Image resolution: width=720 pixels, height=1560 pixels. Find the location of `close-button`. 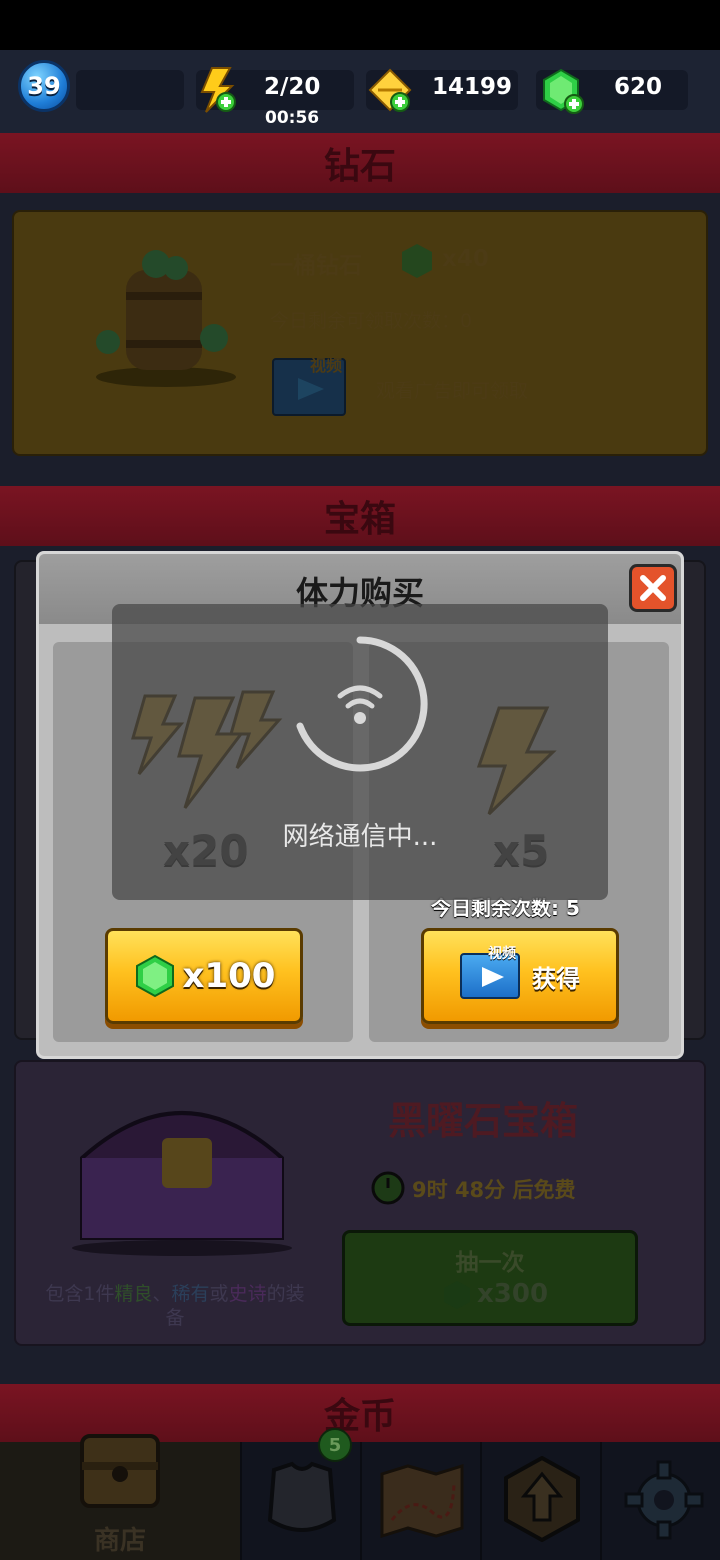

close-button is located at coordinates (653, 588).